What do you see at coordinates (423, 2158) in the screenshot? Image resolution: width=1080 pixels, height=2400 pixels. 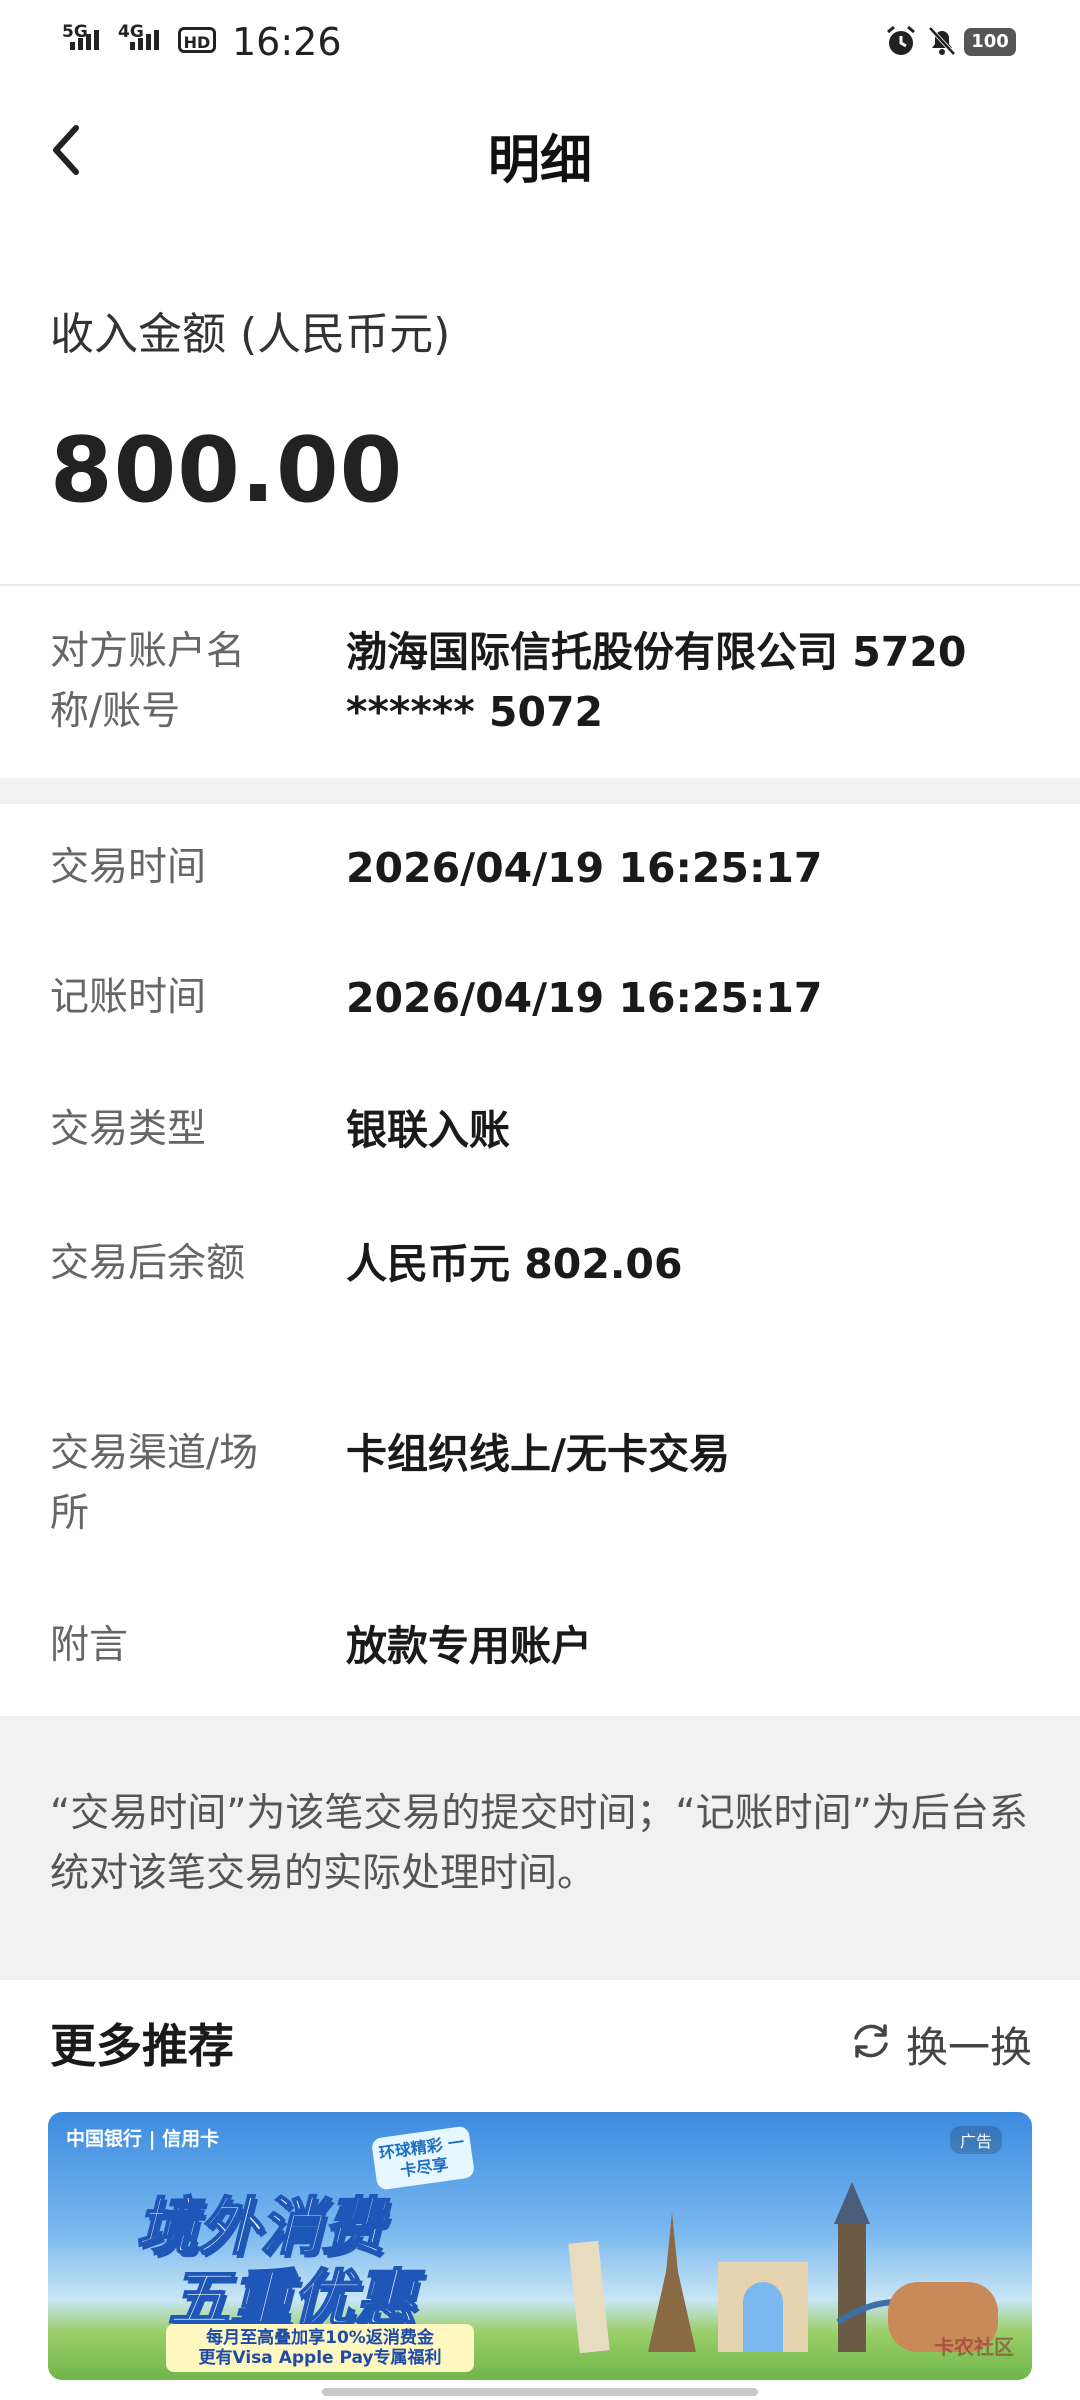 I see `banner-tag: 环球精彩 一卡尽享` at bounding box center [423, 2158].